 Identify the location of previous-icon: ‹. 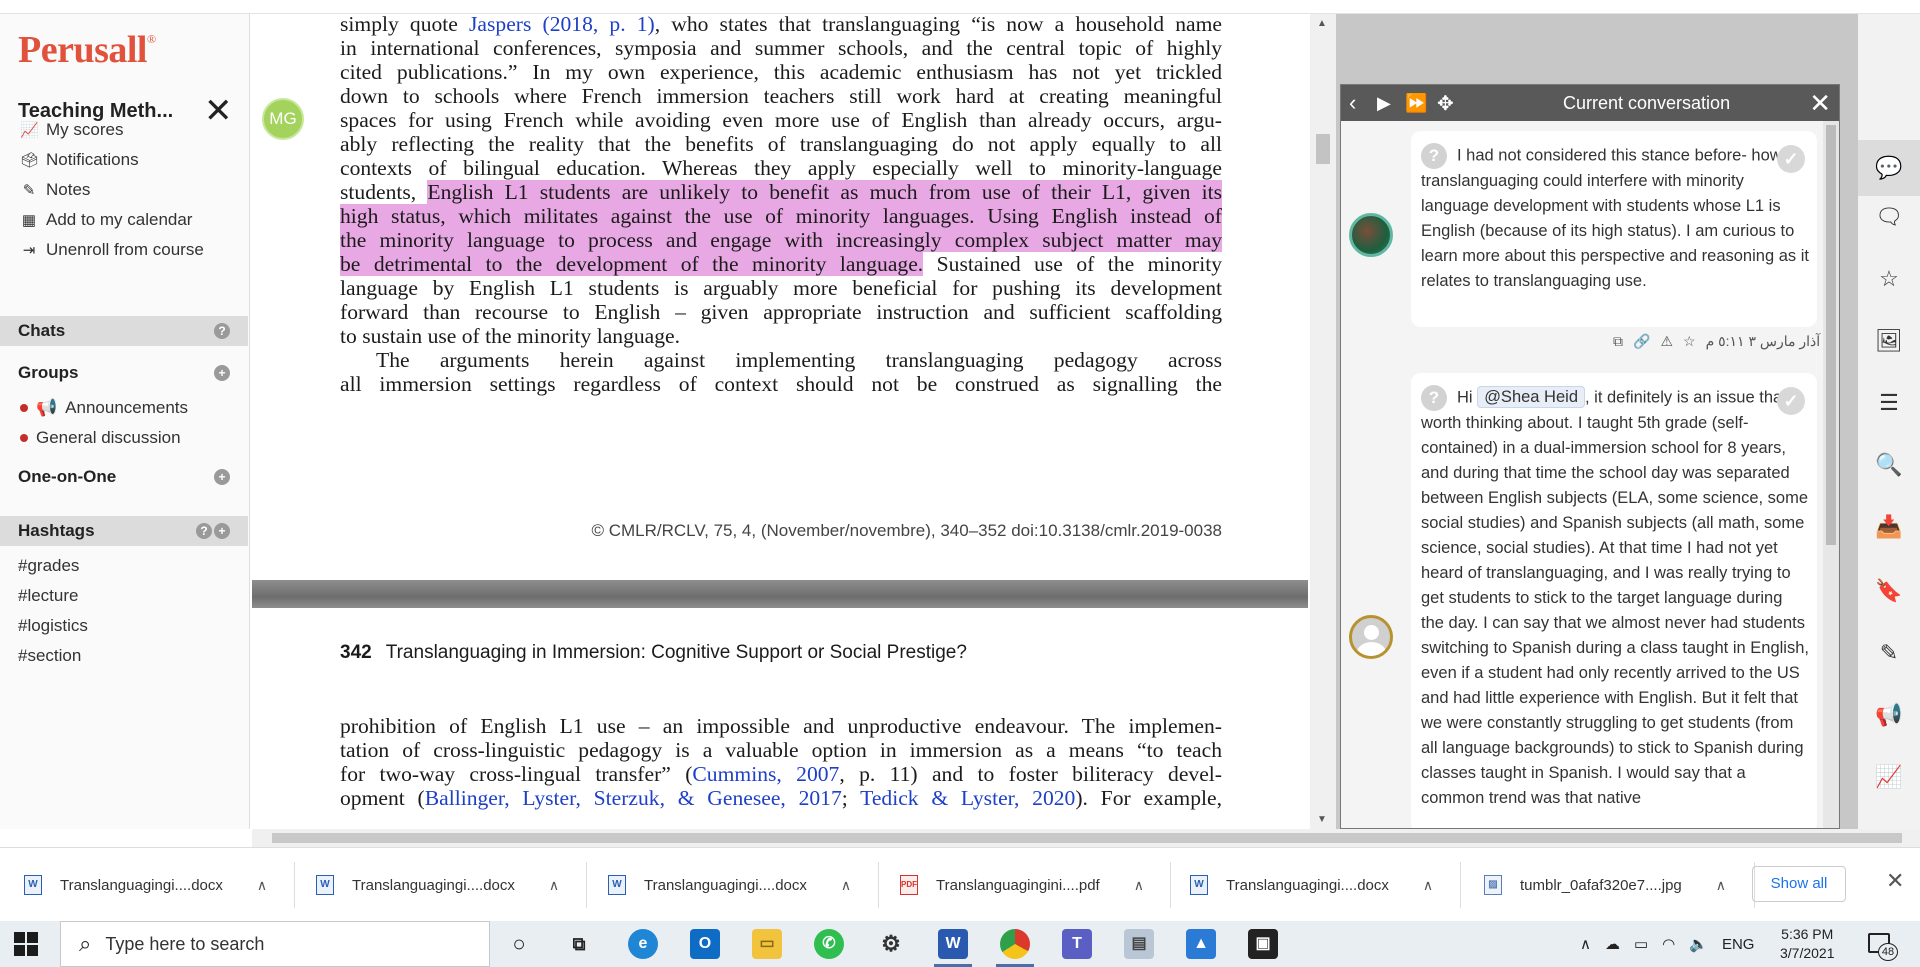
(1352, 103).